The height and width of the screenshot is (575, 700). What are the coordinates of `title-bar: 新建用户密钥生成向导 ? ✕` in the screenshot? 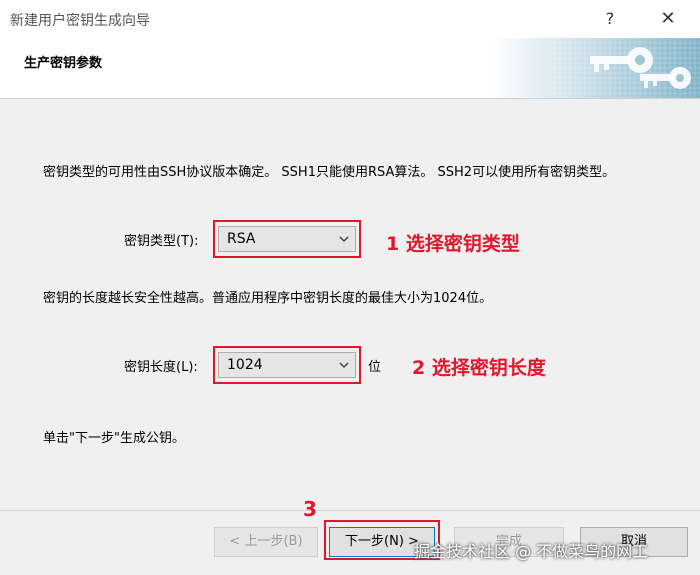 It's located at (350, 19).